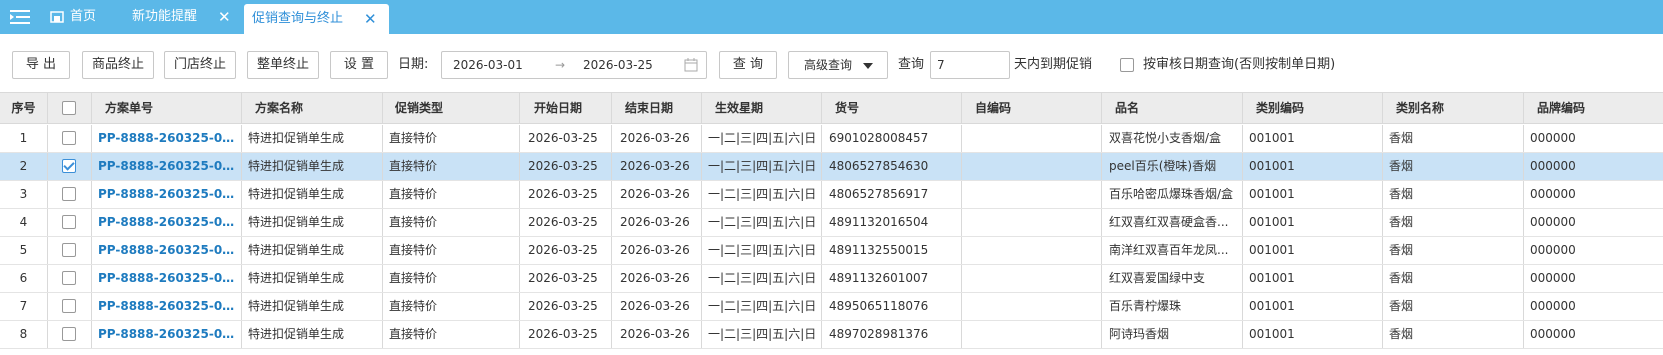  I want to click on audit-date-checkbox, so click(1127, 65).